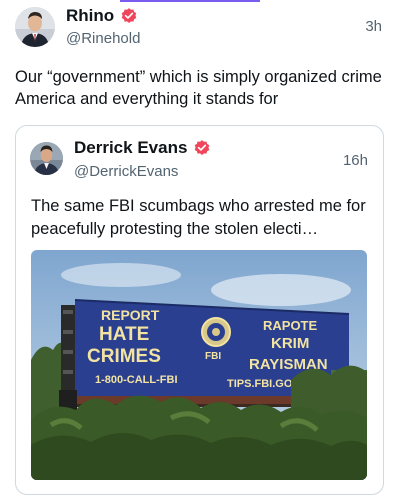  Describe the element at coordinates (46, 158) in the screenshot. I see `quoted-author-avatar` at that location.